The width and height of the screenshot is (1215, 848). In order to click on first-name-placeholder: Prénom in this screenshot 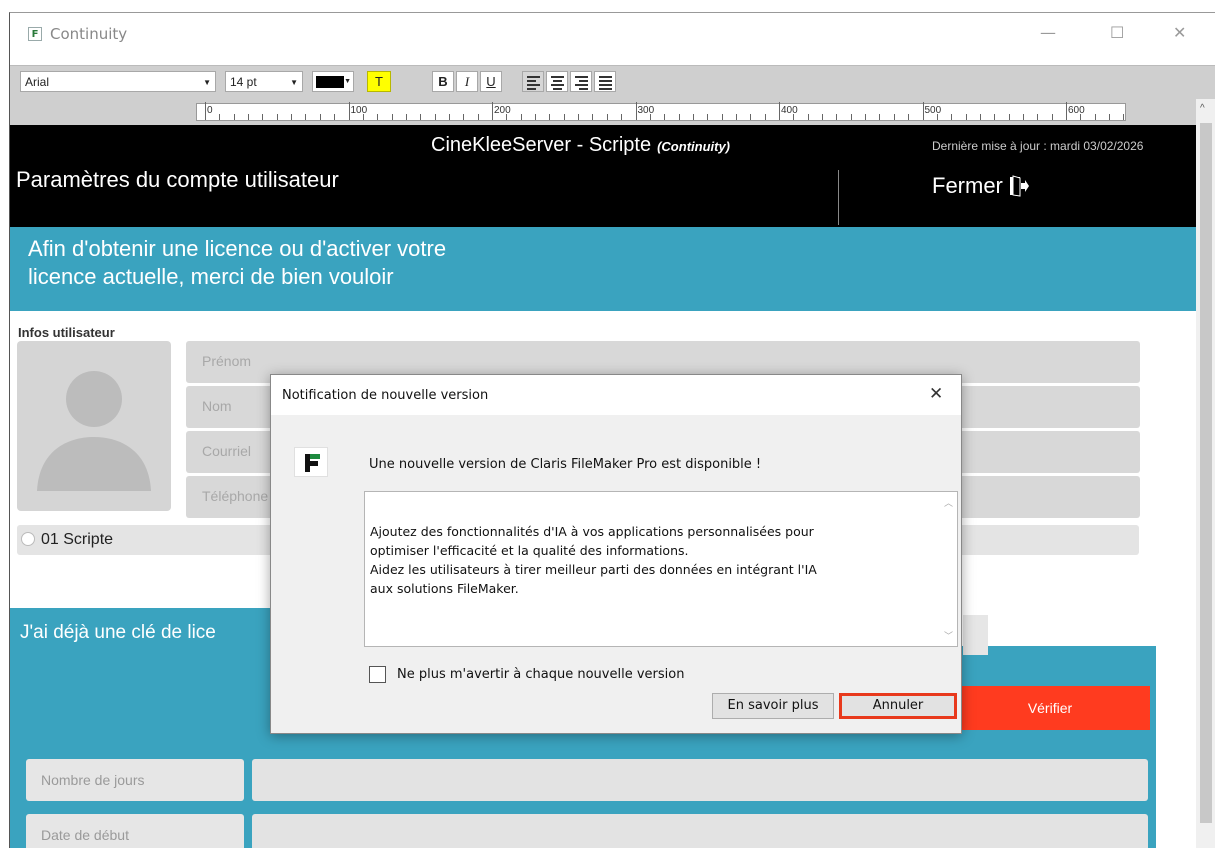, I will do `click(227, 361)`.